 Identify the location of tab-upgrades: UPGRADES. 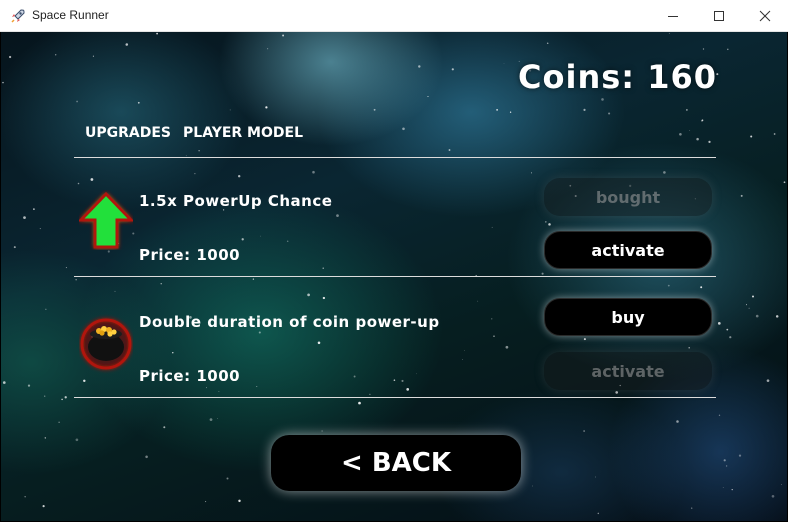
(128, 133).